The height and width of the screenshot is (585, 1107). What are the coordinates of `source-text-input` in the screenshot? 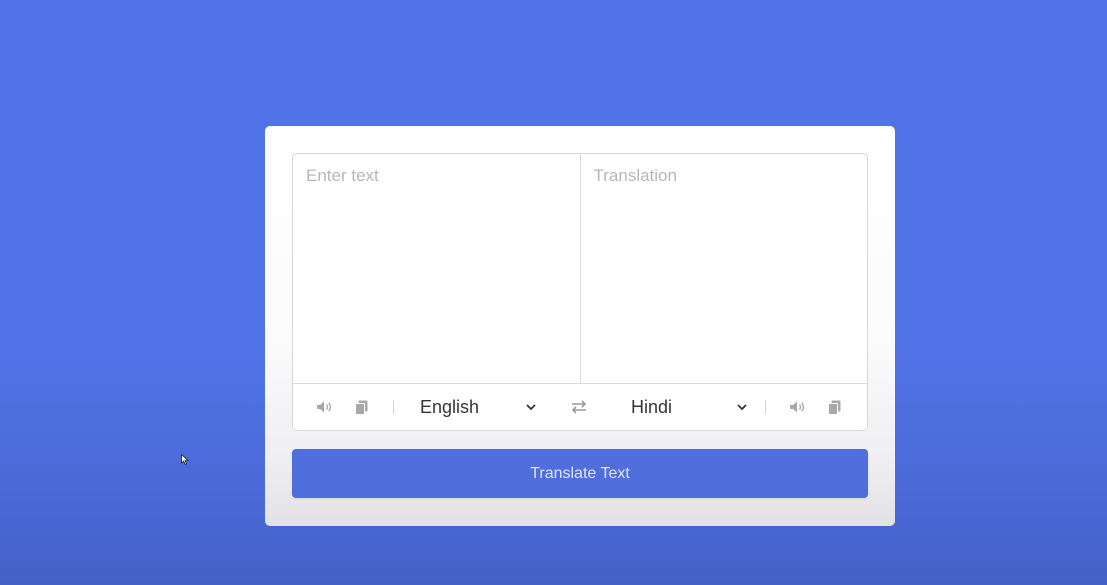 It's located at (436, 268).